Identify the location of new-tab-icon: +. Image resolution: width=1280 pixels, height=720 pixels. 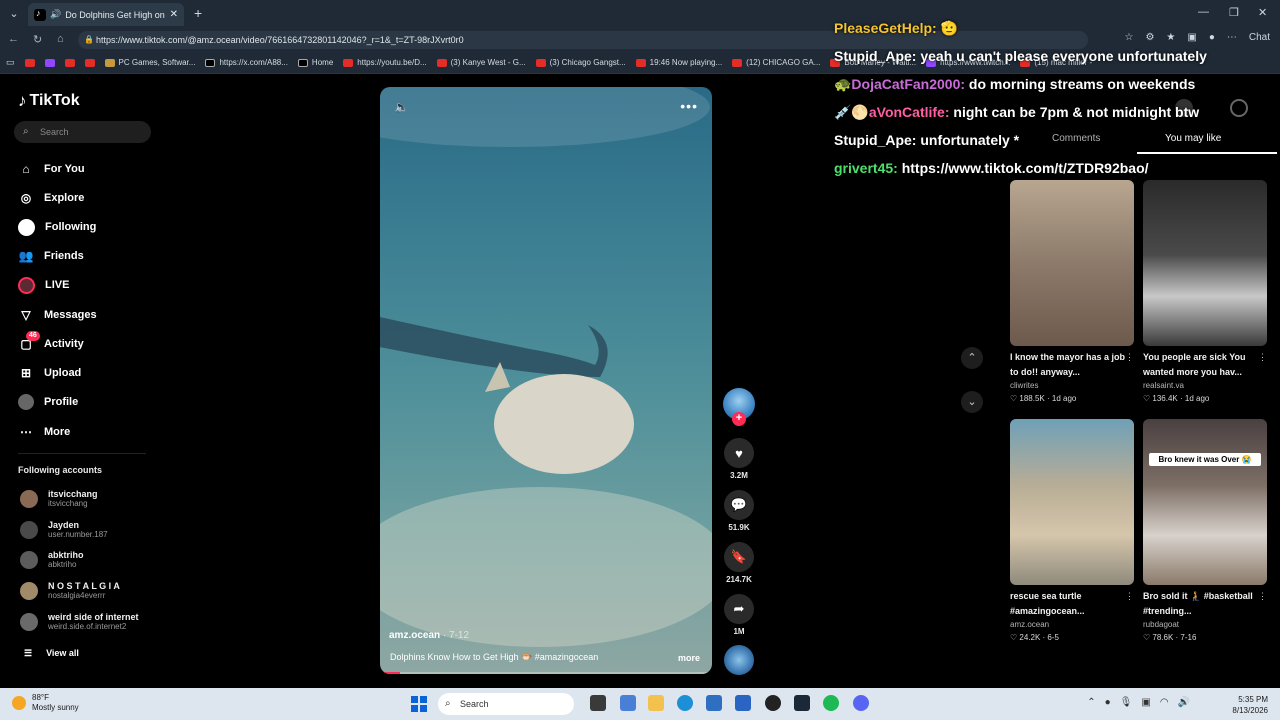
(198, 13).